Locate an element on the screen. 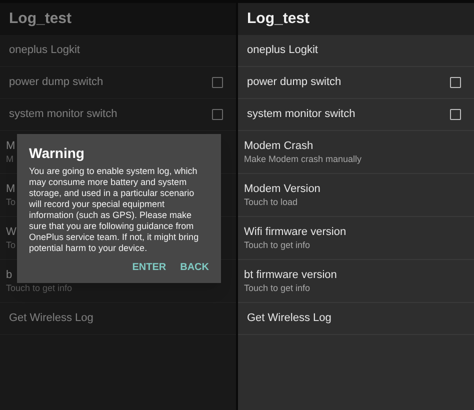 The width and height of the screenshot is (474, 410). list-item-title: W is located at coordinates (11, 232).